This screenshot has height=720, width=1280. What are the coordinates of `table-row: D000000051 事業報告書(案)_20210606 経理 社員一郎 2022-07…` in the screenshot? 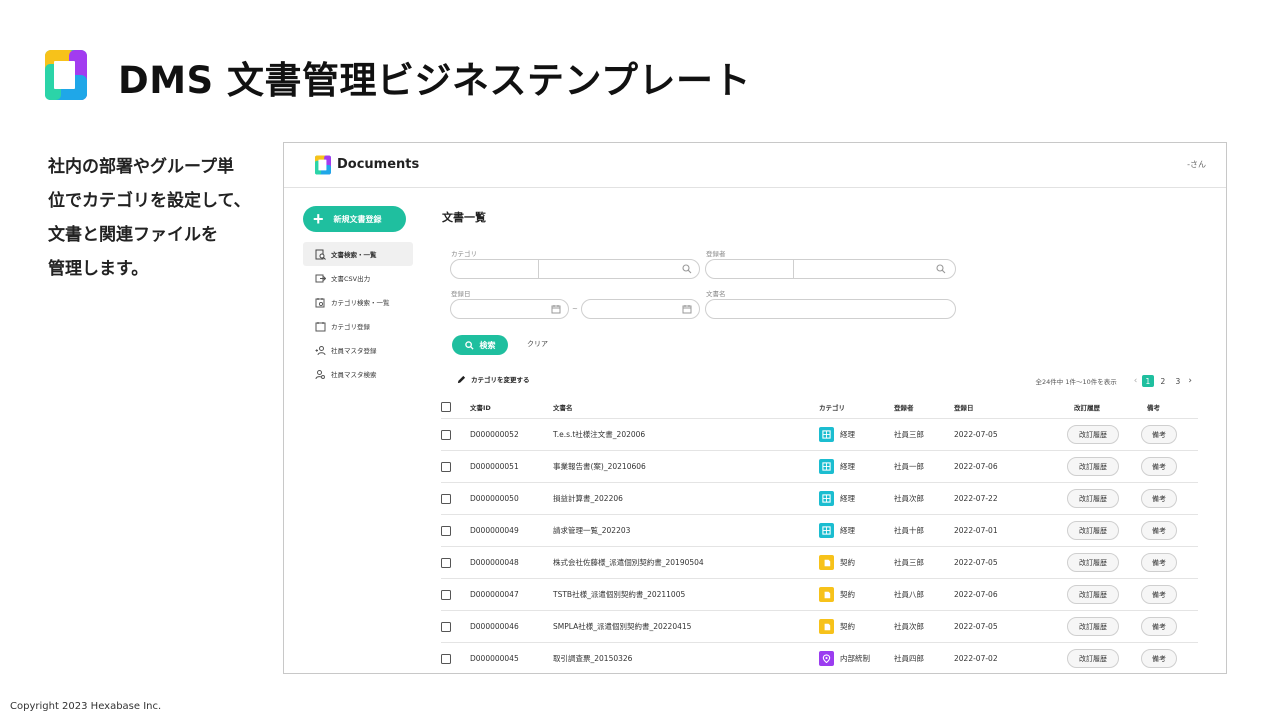 It's located at (819, 467).